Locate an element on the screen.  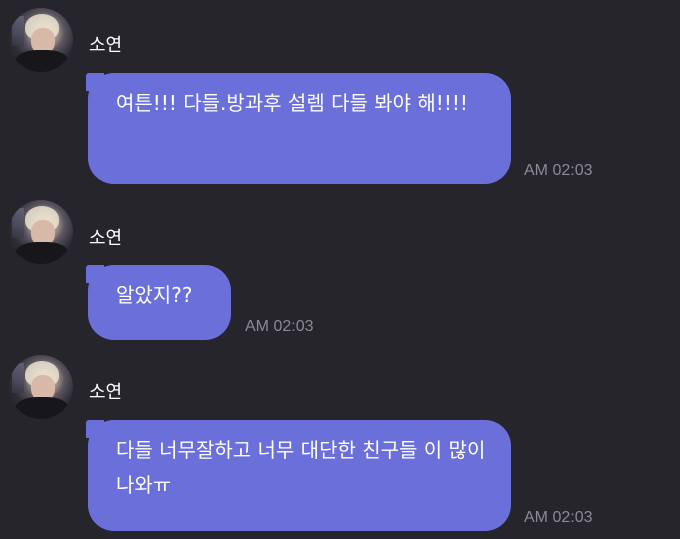
message-bubble: 다들 너무잘하고 너무 대단한 친구들 이 많이나와ㅠ is located at coordinates (298, 475).